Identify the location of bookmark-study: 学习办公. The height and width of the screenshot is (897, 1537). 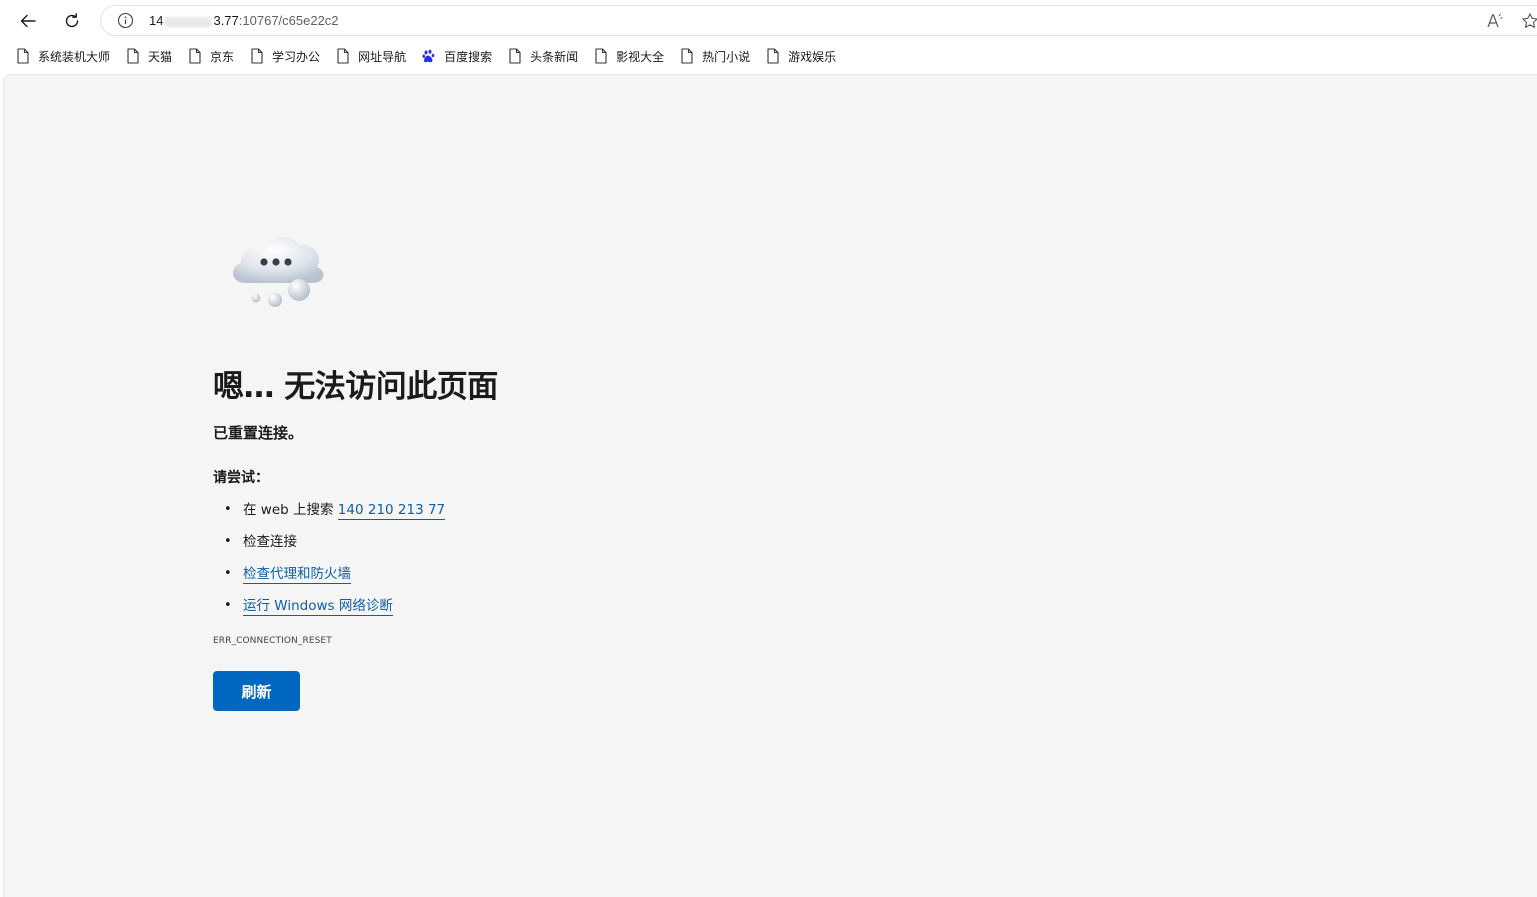
(287, 56).